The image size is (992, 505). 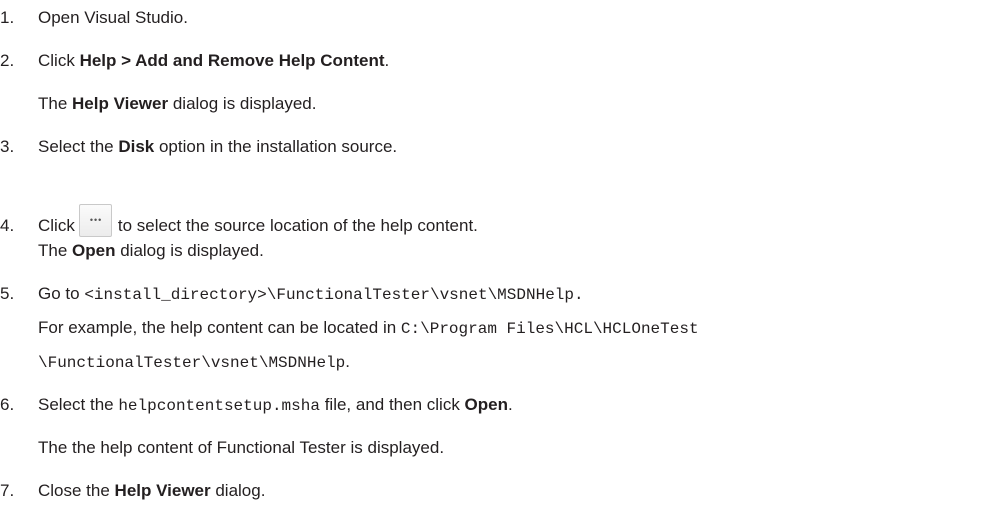 I want to click on step-7: 7. Close the Help Viewer dialog., so click(x=132, y=491).